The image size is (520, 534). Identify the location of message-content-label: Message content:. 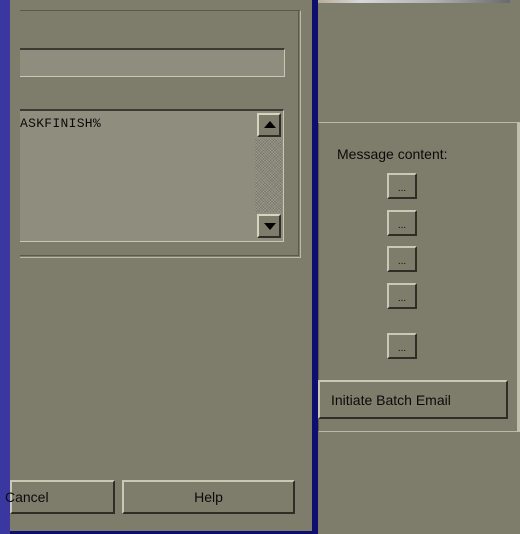
(392, 154).